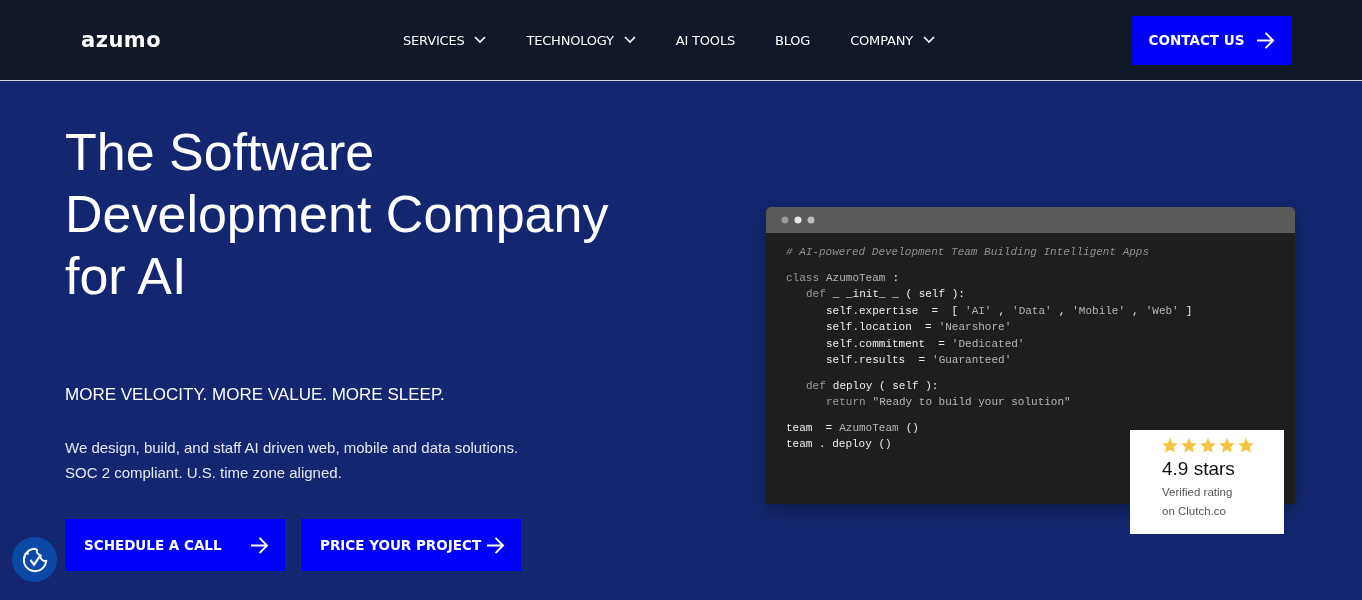  I want to click on code-line: def _ _init_ _ ( self ):, so click(885, 294).